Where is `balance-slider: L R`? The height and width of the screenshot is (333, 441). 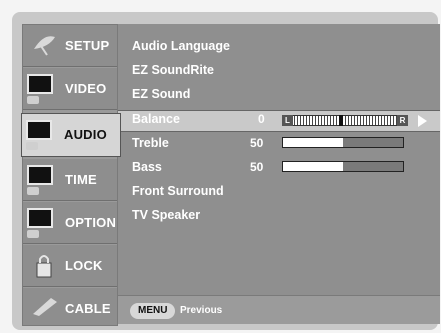 balance-slider: L R is located at coordinates (345, 120).